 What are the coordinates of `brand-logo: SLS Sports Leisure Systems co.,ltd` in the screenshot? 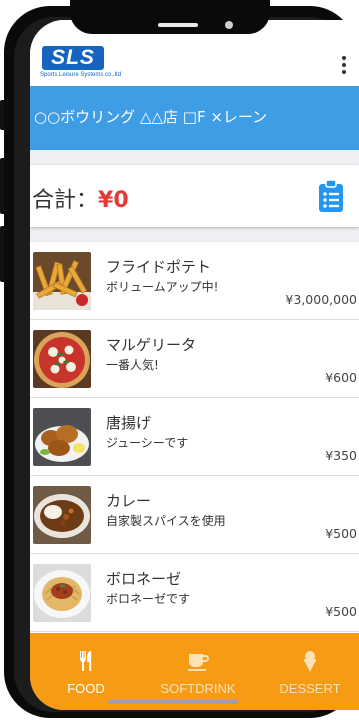 It's located at (81, 65).